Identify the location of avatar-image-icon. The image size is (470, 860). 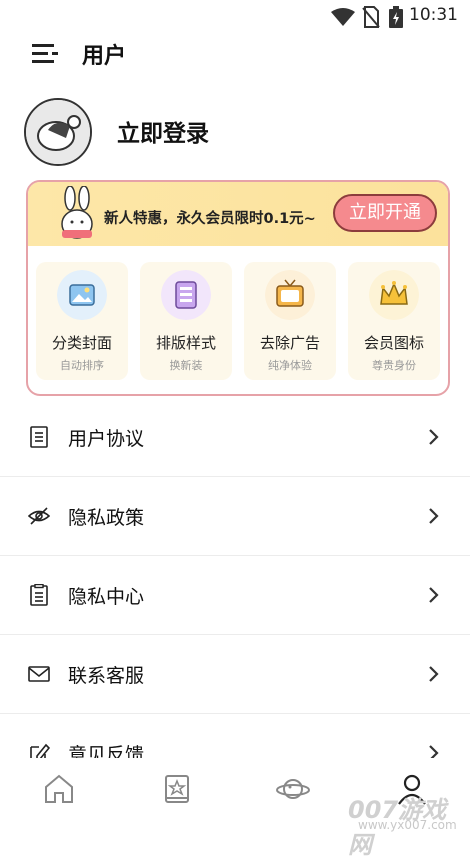
(58, 132).